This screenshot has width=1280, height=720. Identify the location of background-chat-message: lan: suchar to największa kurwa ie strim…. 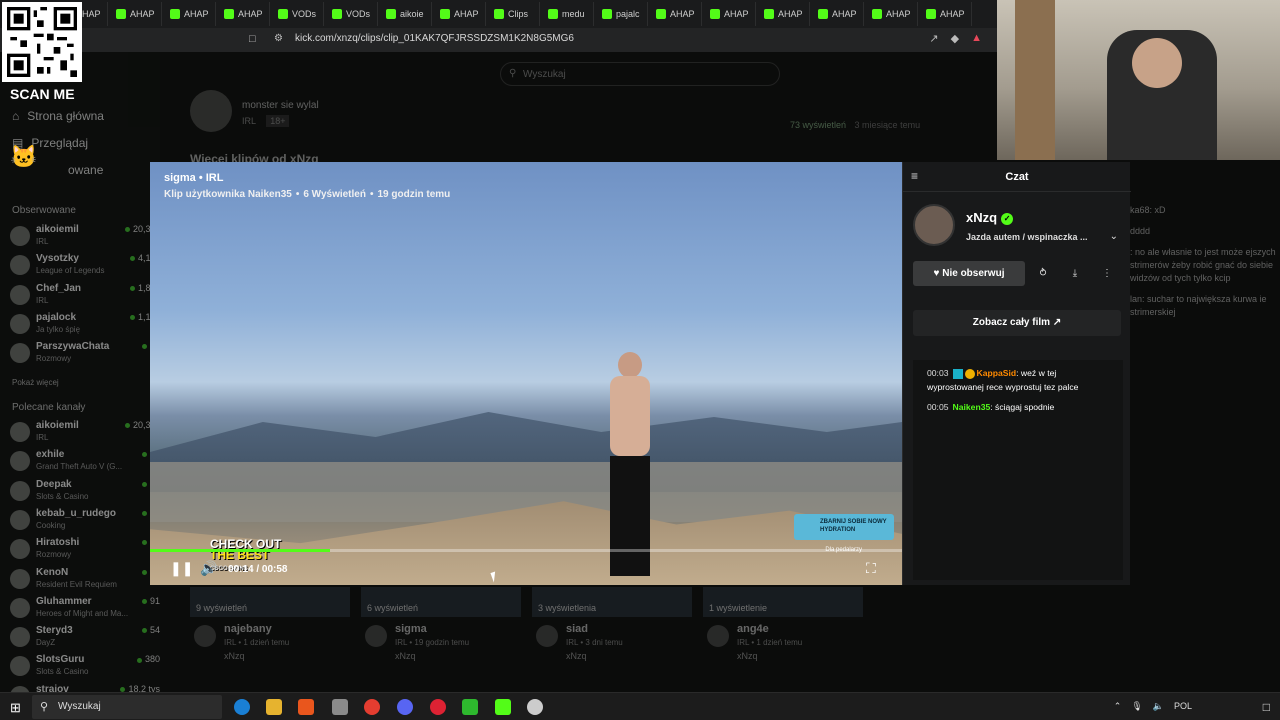
(1198, 305).